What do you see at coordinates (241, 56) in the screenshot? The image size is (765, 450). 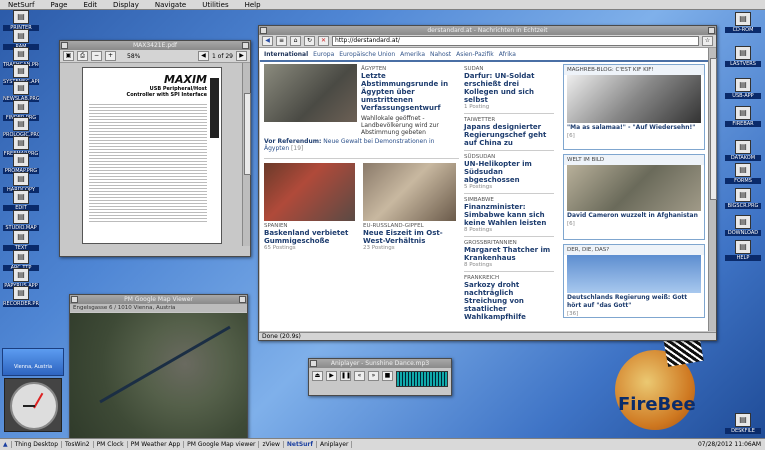 I see `next-page-icon: ▶` at bounding box center [241, 56].